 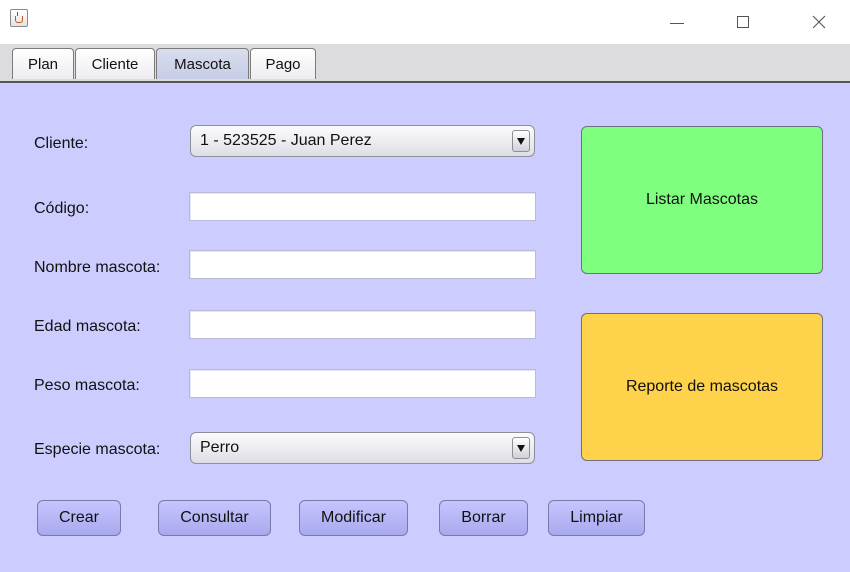 What do you see at coordinates (43, 63) in the screenshot?
I see `tab-plan: Plan` at bounding box center [43, 63].